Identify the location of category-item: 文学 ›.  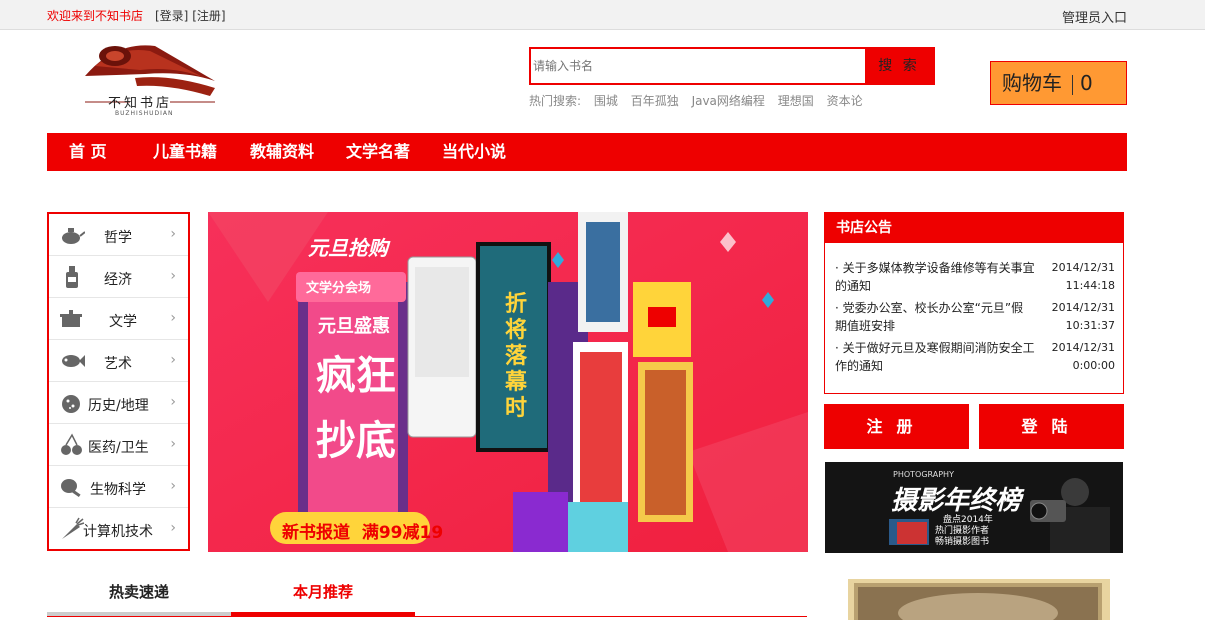
(118, 319).